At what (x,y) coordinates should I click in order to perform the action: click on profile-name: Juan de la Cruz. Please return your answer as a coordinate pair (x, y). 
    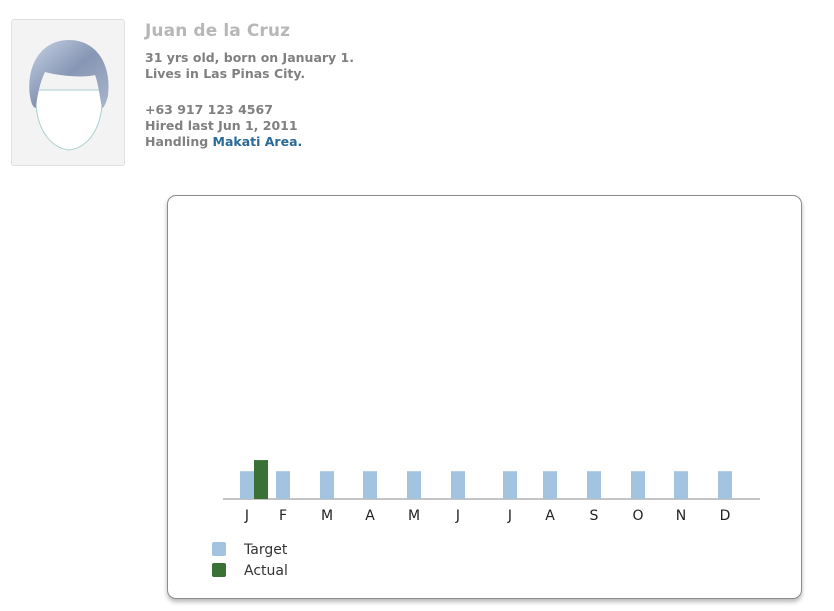
    Looking at the image, I should click on (218, 31).